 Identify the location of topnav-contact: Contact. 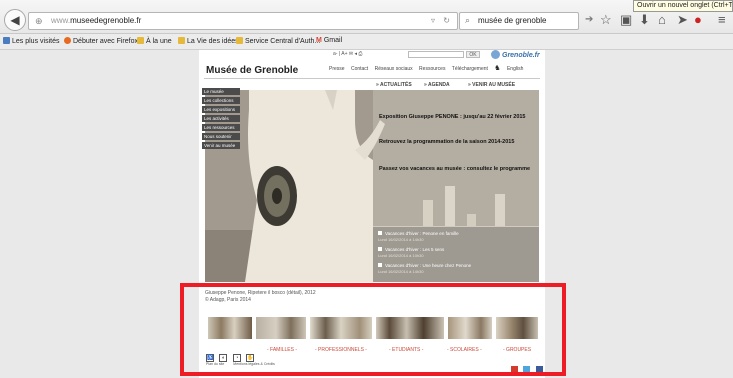
(359, 69).